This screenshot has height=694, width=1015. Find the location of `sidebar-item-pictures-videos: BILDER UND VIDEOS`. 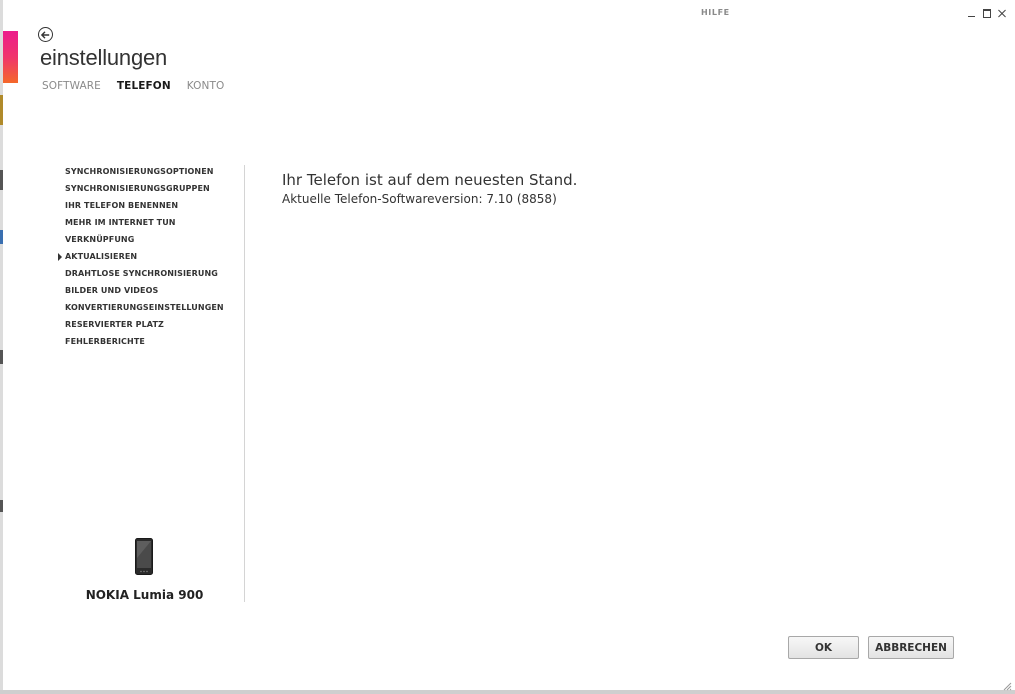

sidebar-item-pictures-videos: BILDER UND VIDEOS is located at coordinates (154, 290).